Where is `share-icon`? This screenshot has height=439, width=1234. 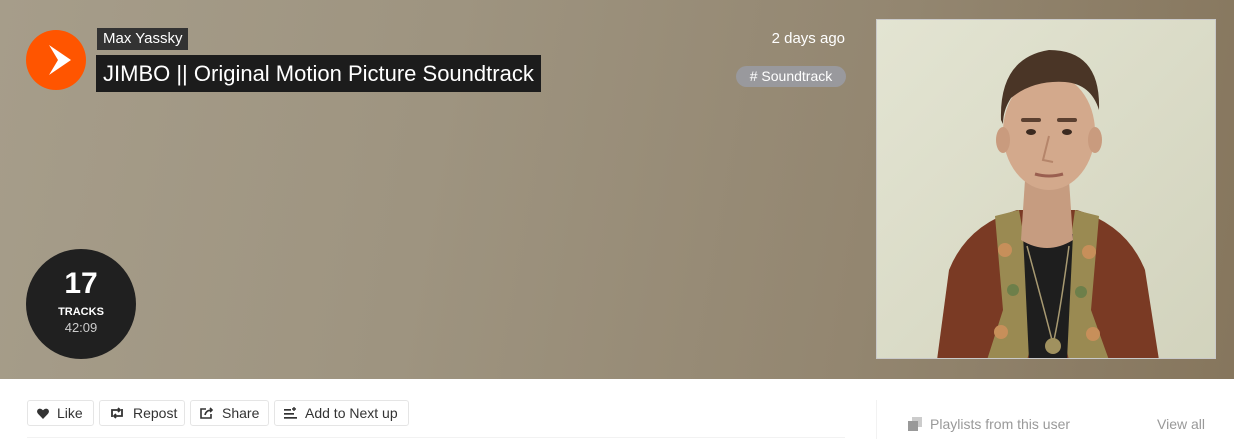
share-icon is located at coordinates (207, 413).